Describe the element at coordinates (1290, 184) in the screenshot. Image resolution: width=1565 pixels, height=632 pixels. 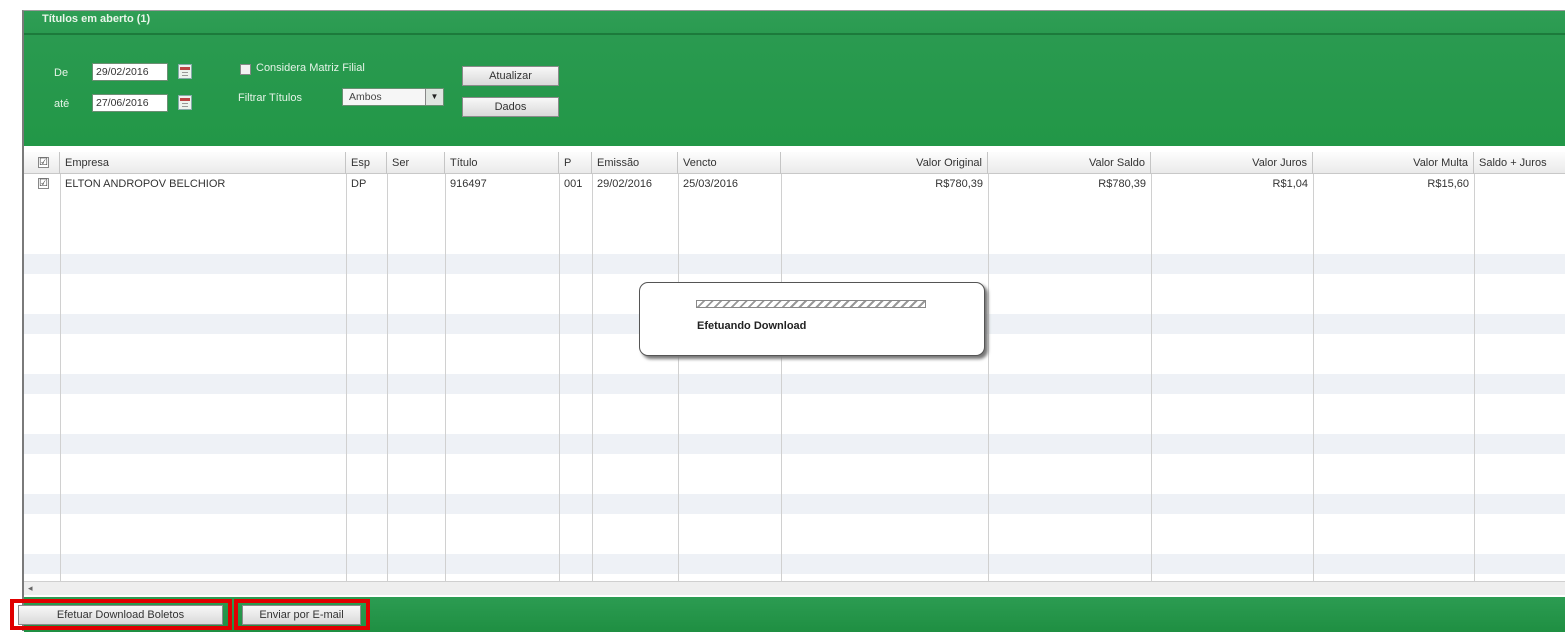
I see `cell-valor-juros: R$1,04` at that location.